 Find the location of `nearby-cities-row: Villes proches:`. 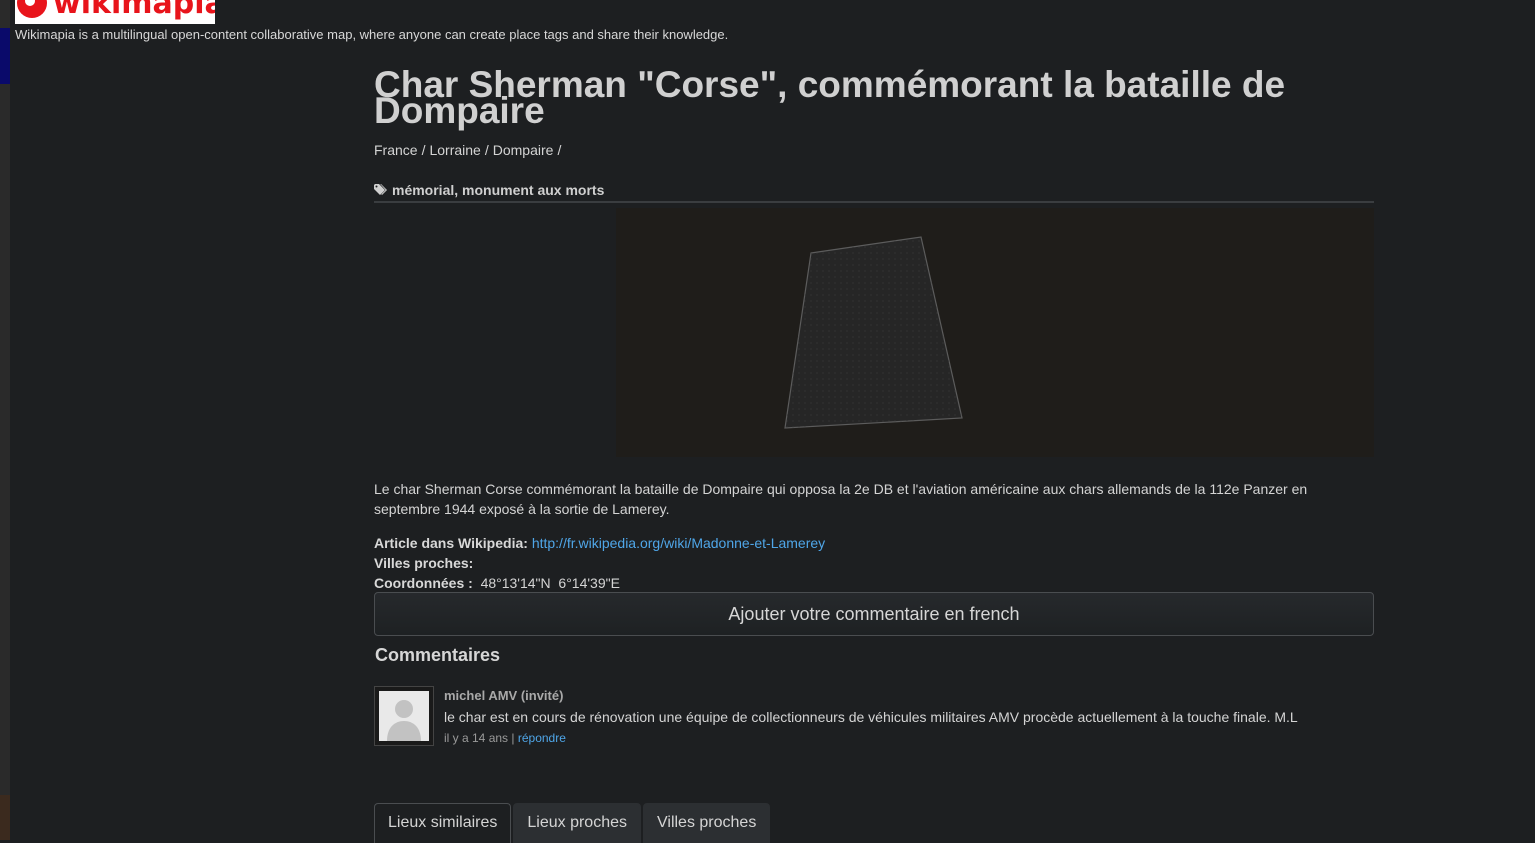

nearby-cities-row: Villes proches: is located at coordinates (599, 563).